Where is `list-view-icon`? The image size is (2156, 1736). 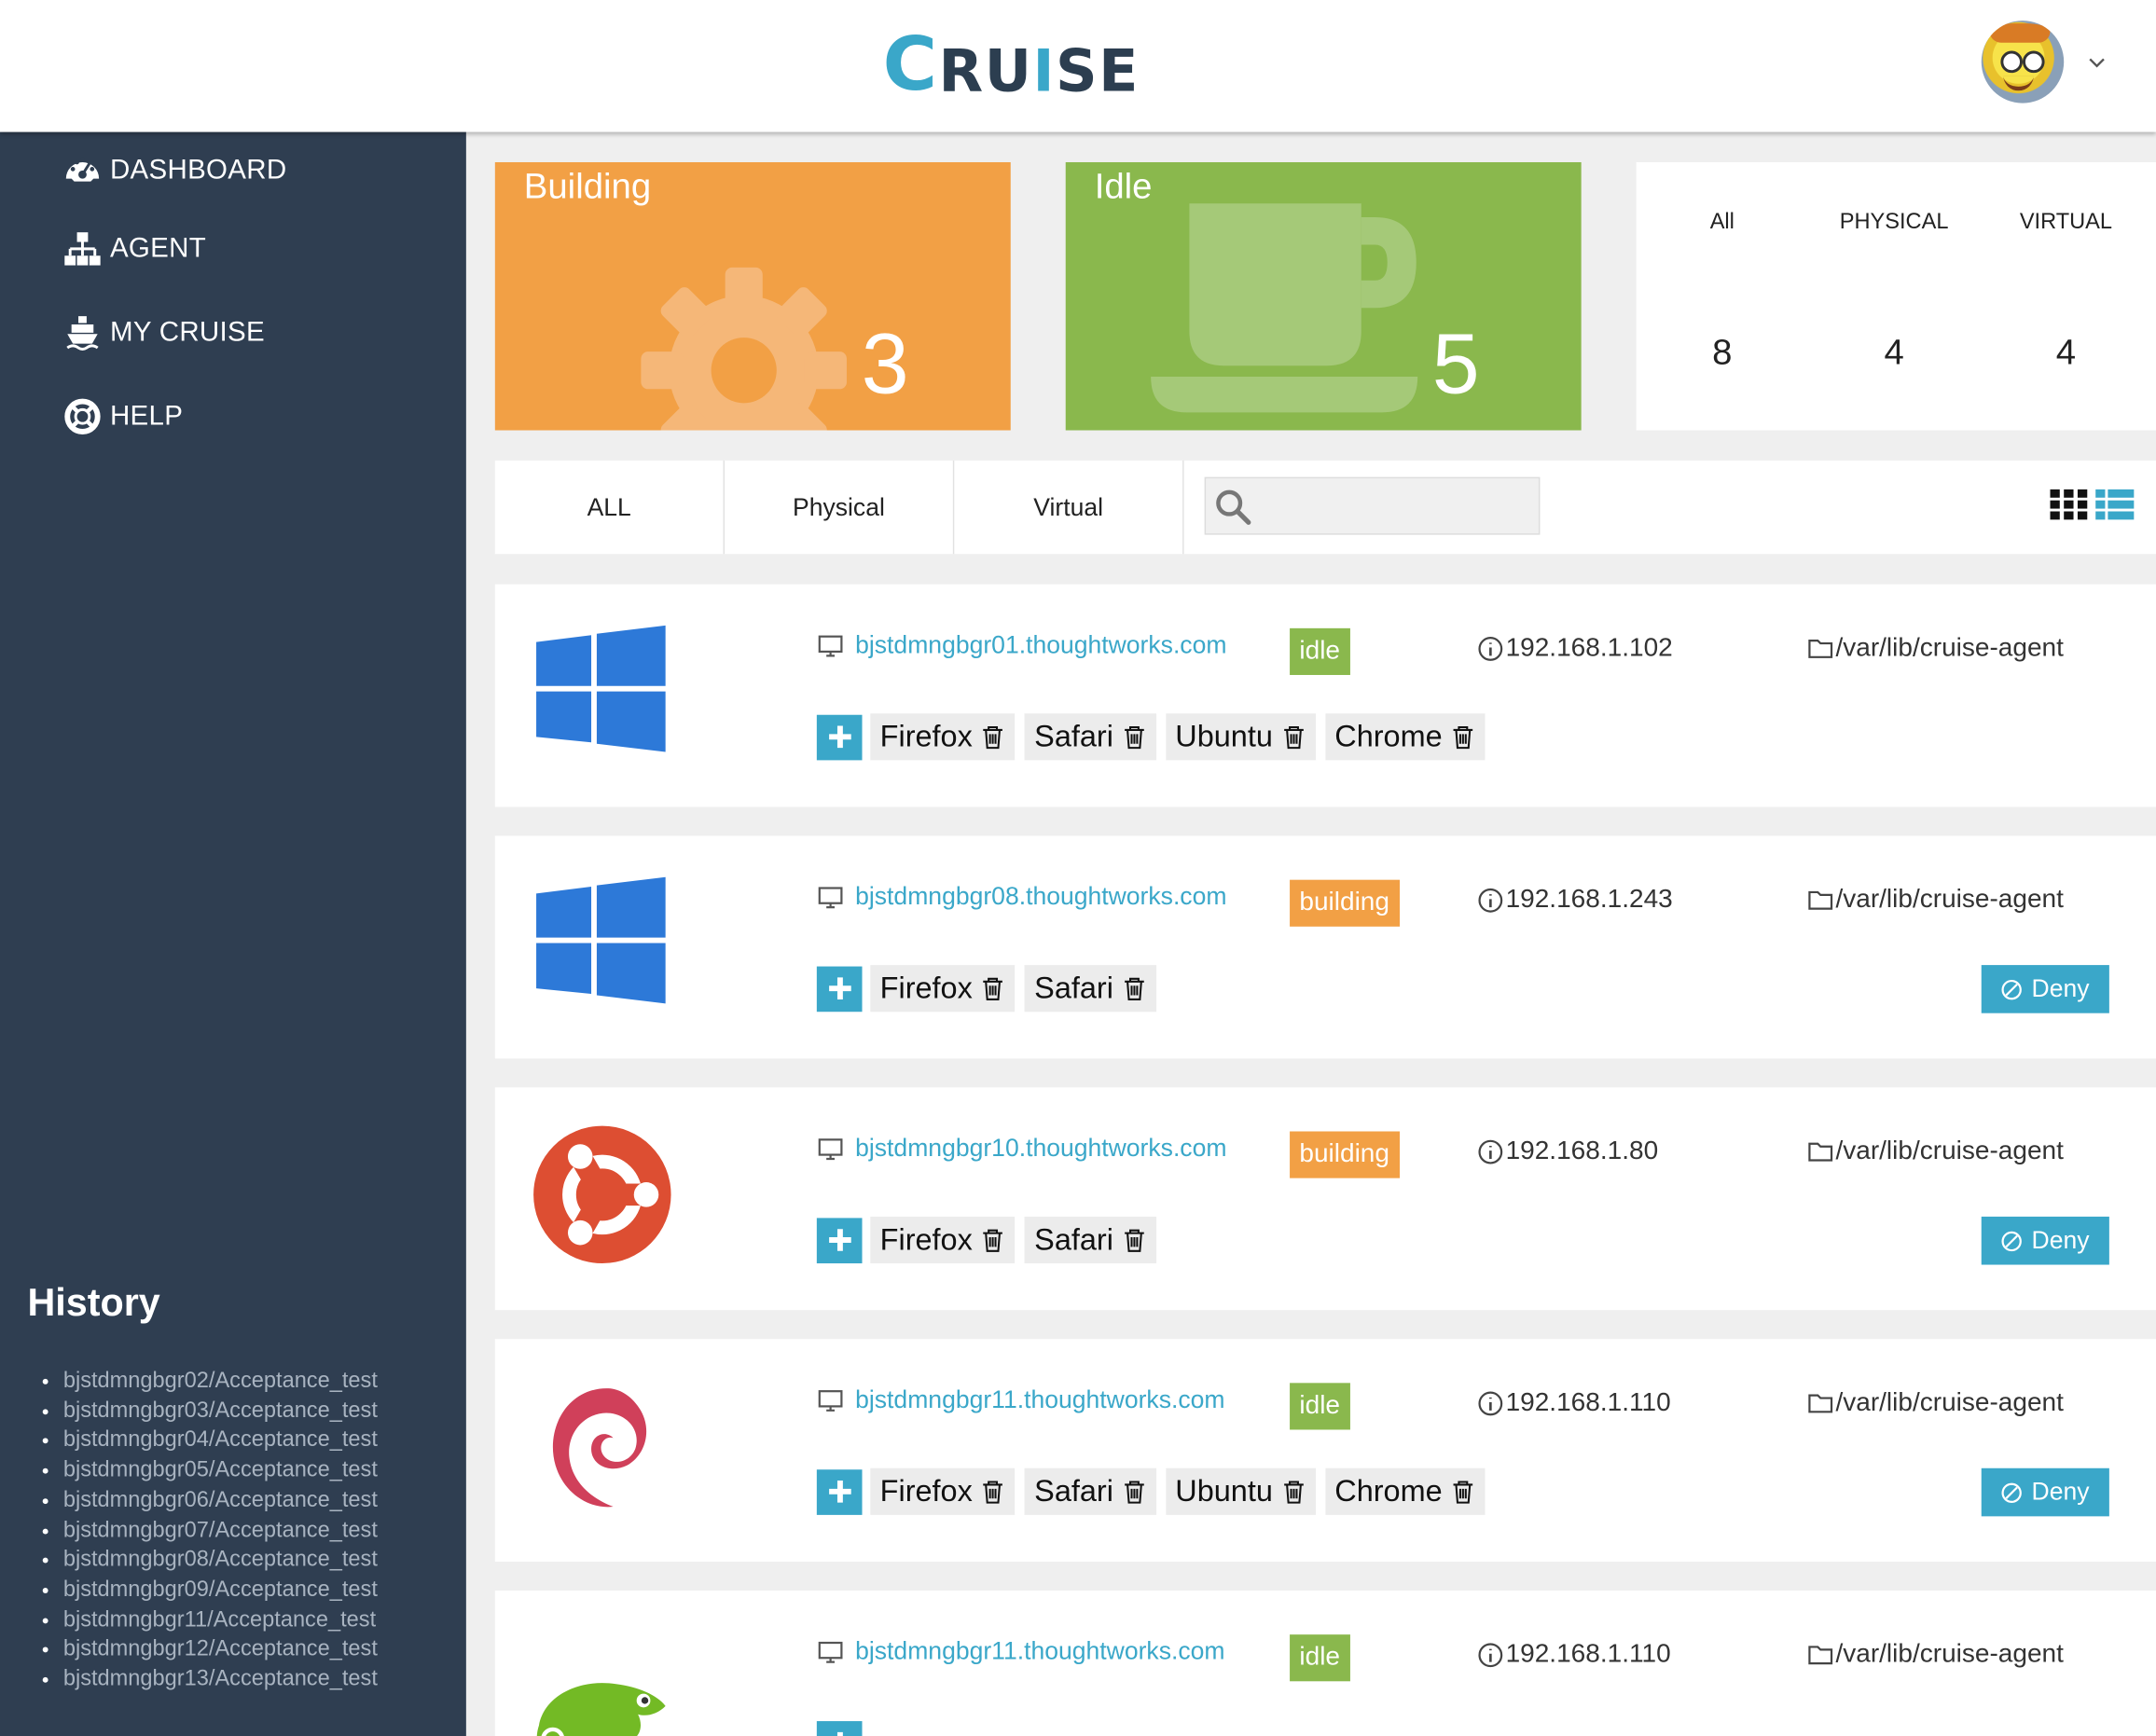
list-view-icon is located at coordinates (2115, 504).